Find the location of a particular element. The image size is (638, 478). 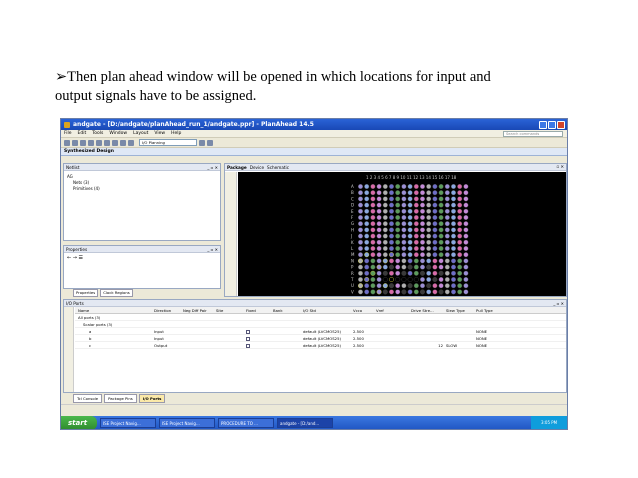

table-row: Scalar ports (3) is located at coordinates (320, 324).